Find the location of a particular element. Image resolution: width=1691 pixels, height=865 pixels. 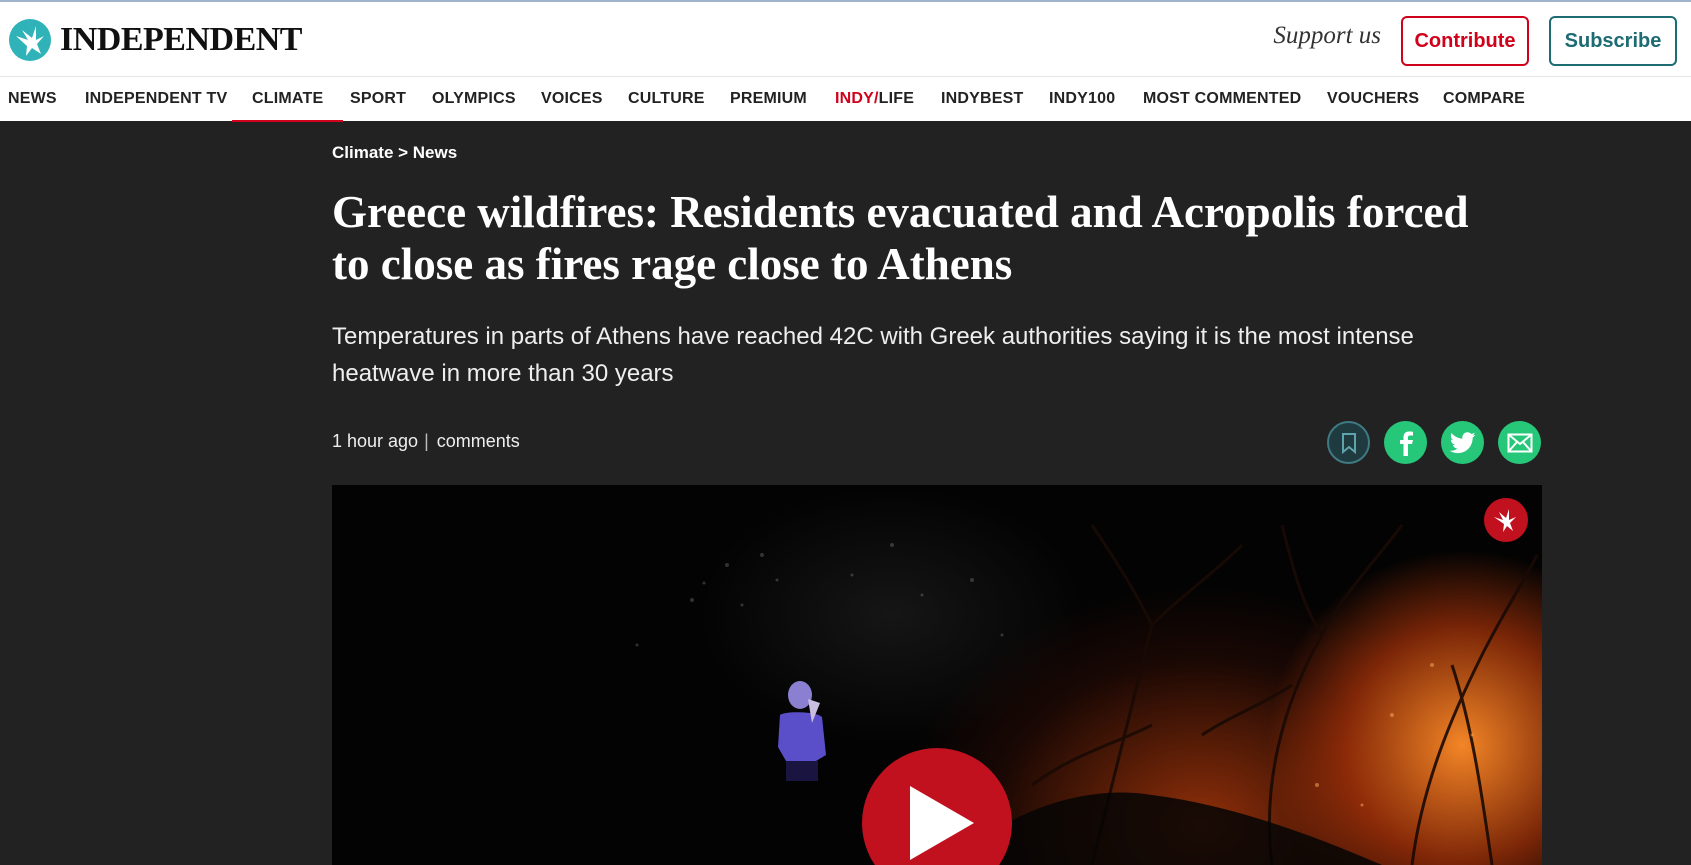

email-share-button is located at coordinates (1519, 442).